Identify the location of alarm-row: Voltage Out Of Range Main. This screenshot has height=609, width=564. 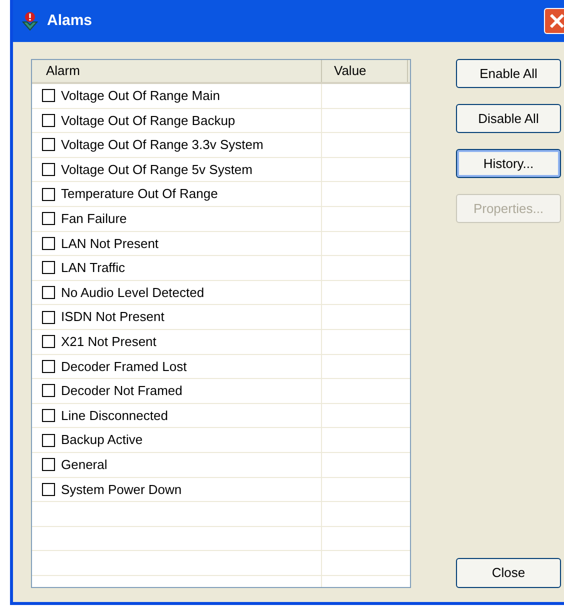
(177, 96).